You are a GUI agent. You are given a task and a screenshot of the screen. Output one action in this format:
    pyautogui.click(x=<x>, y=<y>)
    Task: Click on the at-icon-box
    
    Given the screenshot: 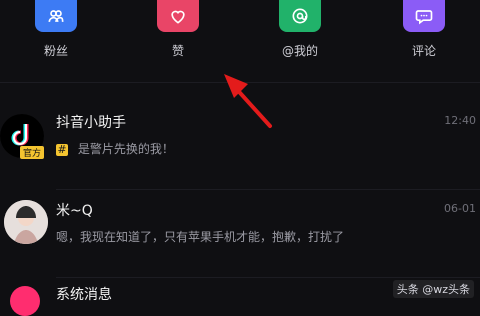 What is the action you would take?
    pyautogui.click(x=300, y=16)
    